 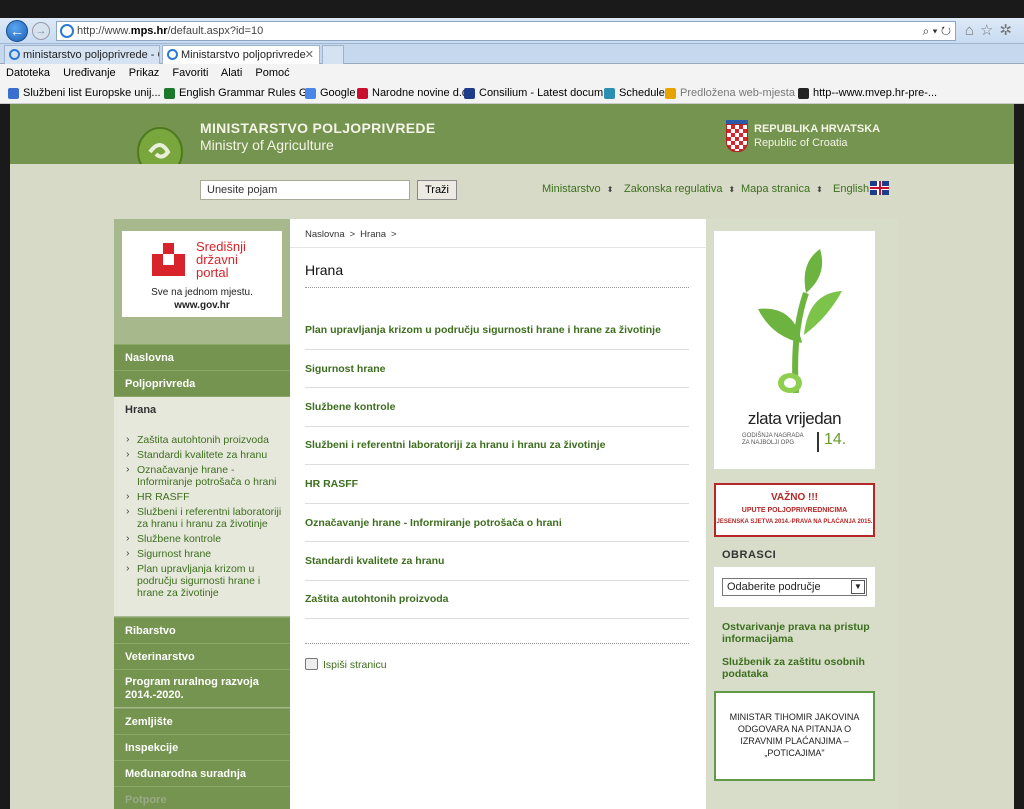 What do you see at coordinates (782, 189) in the screenshot?
I see `topnav-mapa-stranica: Mapa stranica ⬍` at bounding box center [782, 189].